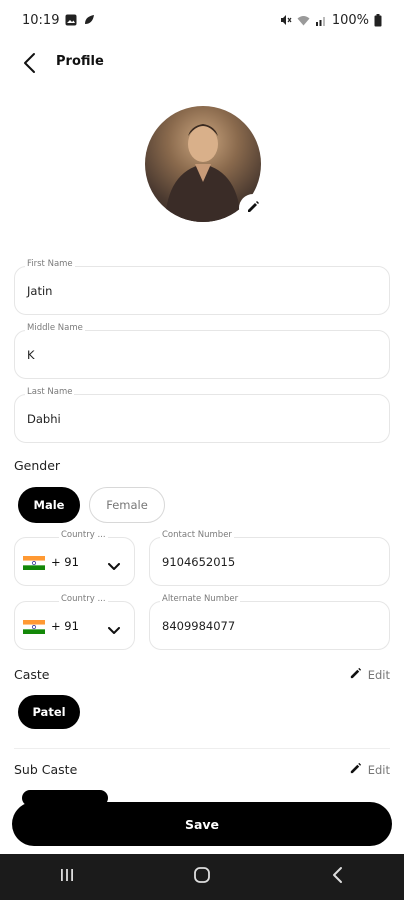 Image resolution: width=404 pixels, height=900 pixels. Describe the element at coordinates (44, 418) in the screenshot. I see `last-name-value: Dabhi` at that location.